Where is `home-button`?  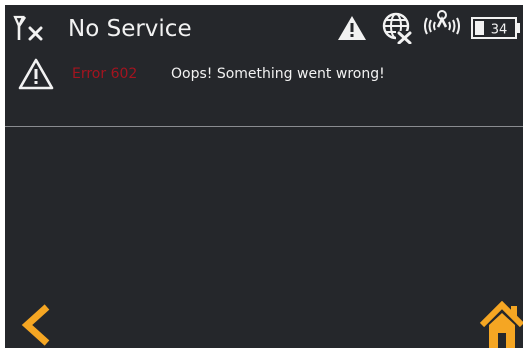
home-button is located at coordinates (501, 324).